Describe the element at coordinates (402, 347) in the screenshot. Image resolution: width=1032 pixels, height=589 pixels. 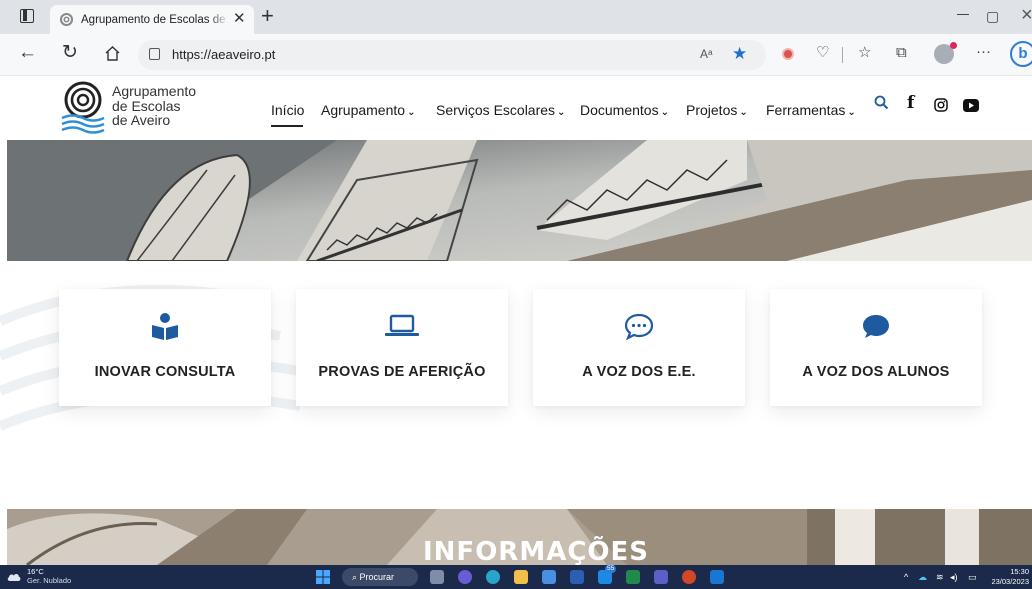
I see `card-provas-de-afericao: PROVAS DE AFERIÇÃO` at that location.